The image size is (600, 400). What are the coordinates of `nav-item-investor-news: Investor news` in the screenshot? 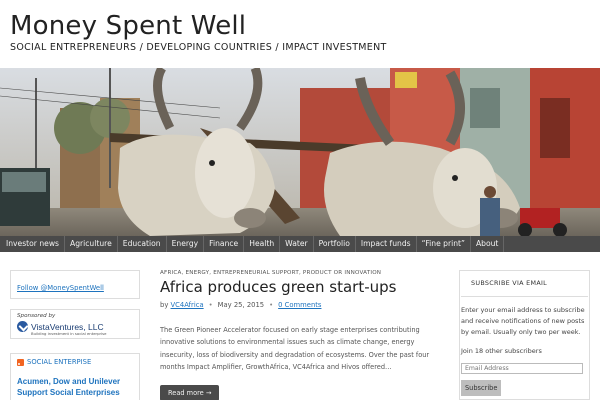 It's located at (32, 244).